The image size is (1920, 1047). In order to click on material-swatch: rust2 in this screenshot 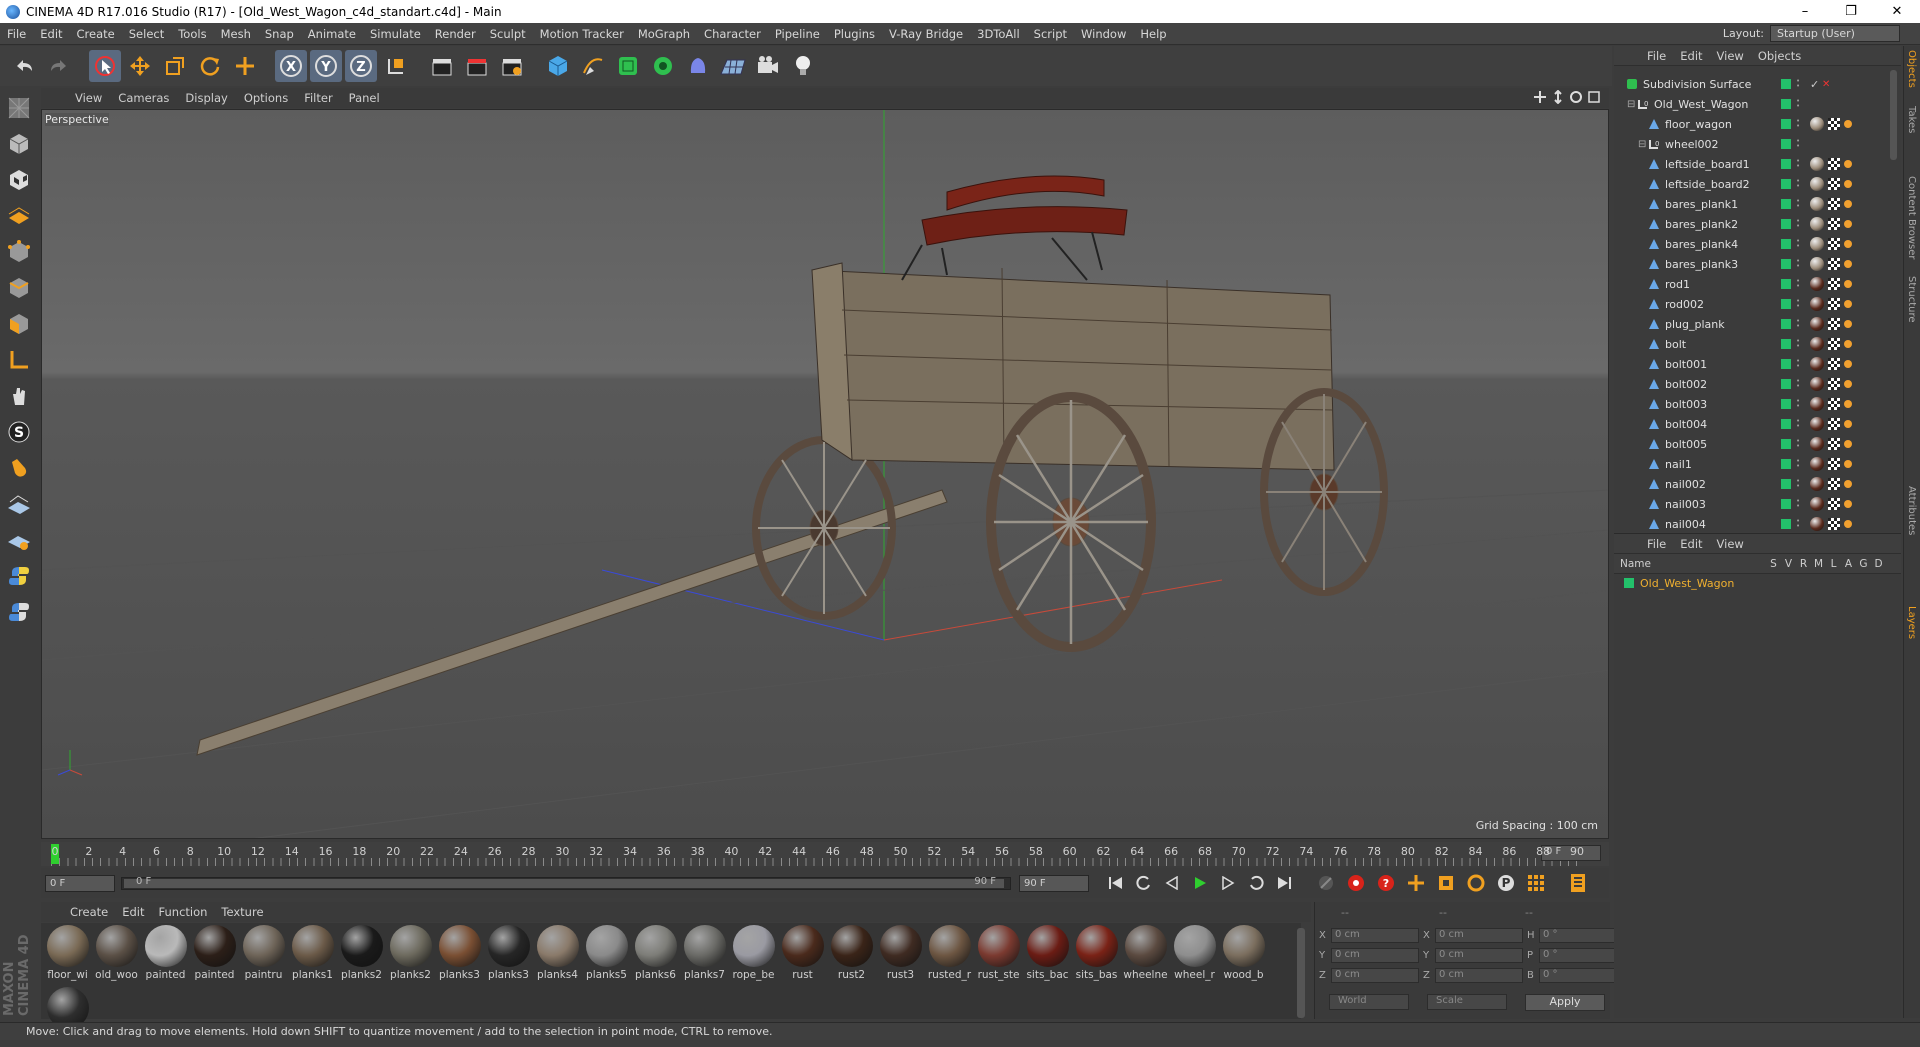, I will do `click(851, 954)`.